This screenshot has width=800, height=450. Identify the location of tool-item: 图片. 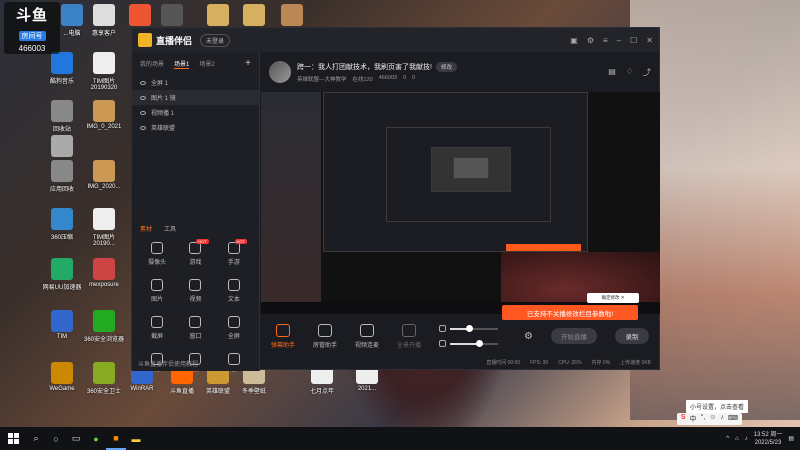
(157, 291).